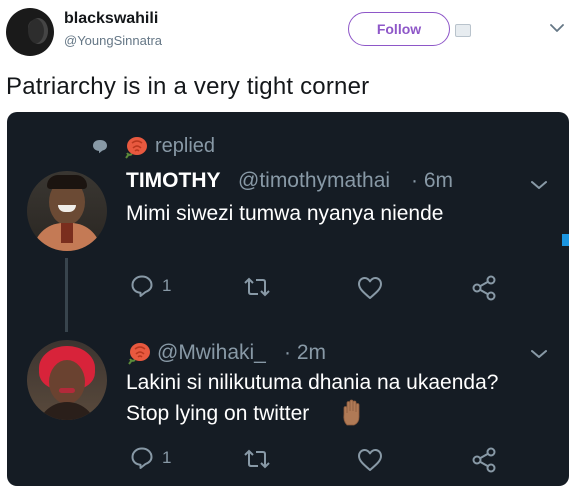 Image resolution: width=575 pixels, height=492 pixels. I want to click on replied-label: replied, so click(185, 146).